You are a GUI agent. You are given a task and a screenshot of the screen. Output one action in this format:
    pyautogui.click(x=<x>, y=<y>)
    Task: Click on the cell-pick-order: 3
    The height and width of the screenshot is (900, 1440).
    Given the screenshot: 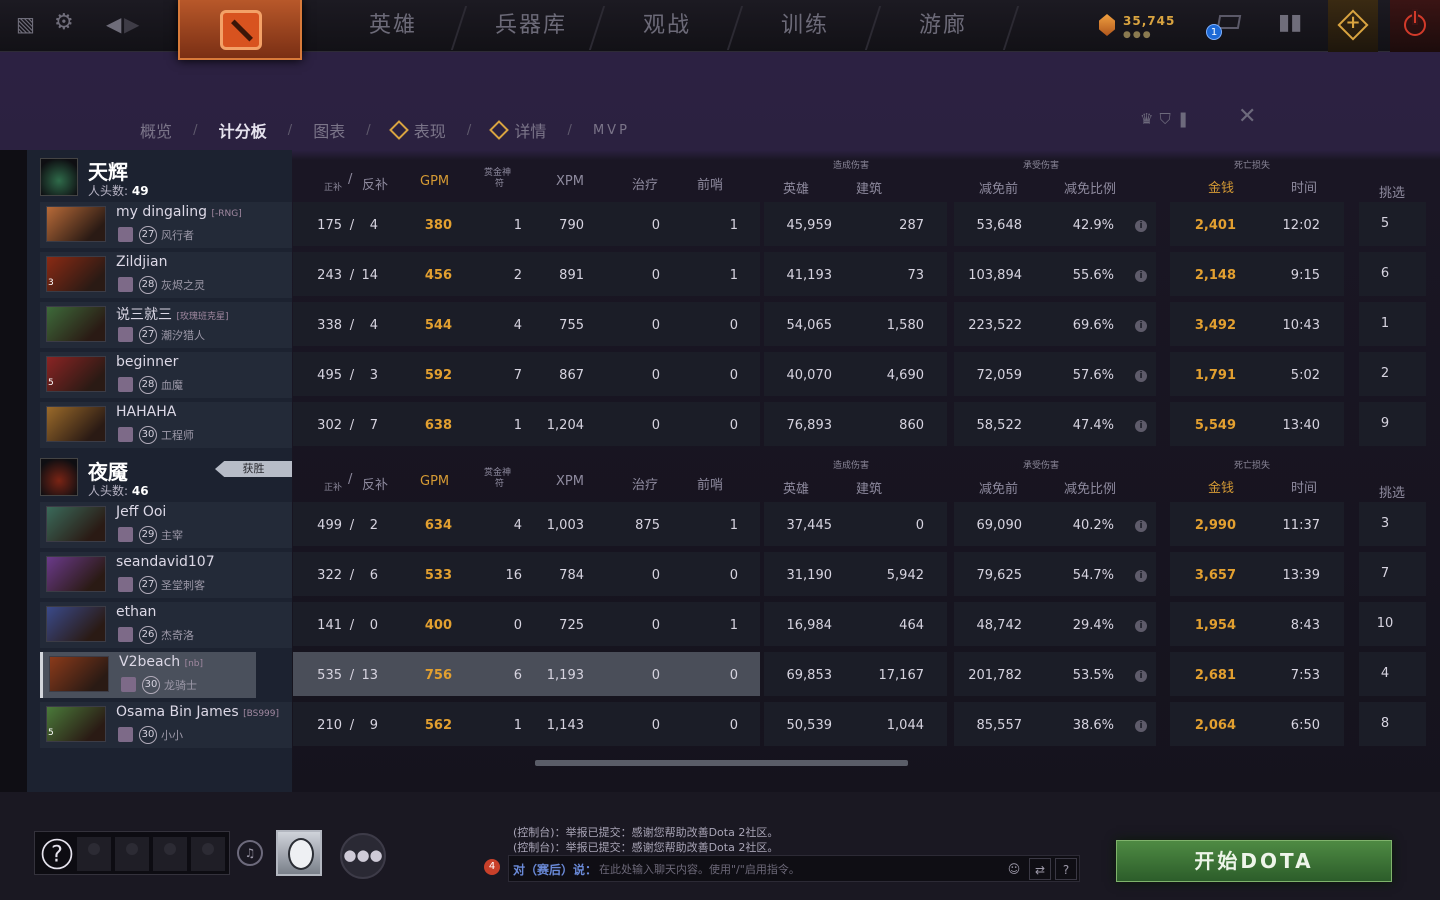 What is the action you would take?
    pyautogui.click(x=1385, y=523)
    